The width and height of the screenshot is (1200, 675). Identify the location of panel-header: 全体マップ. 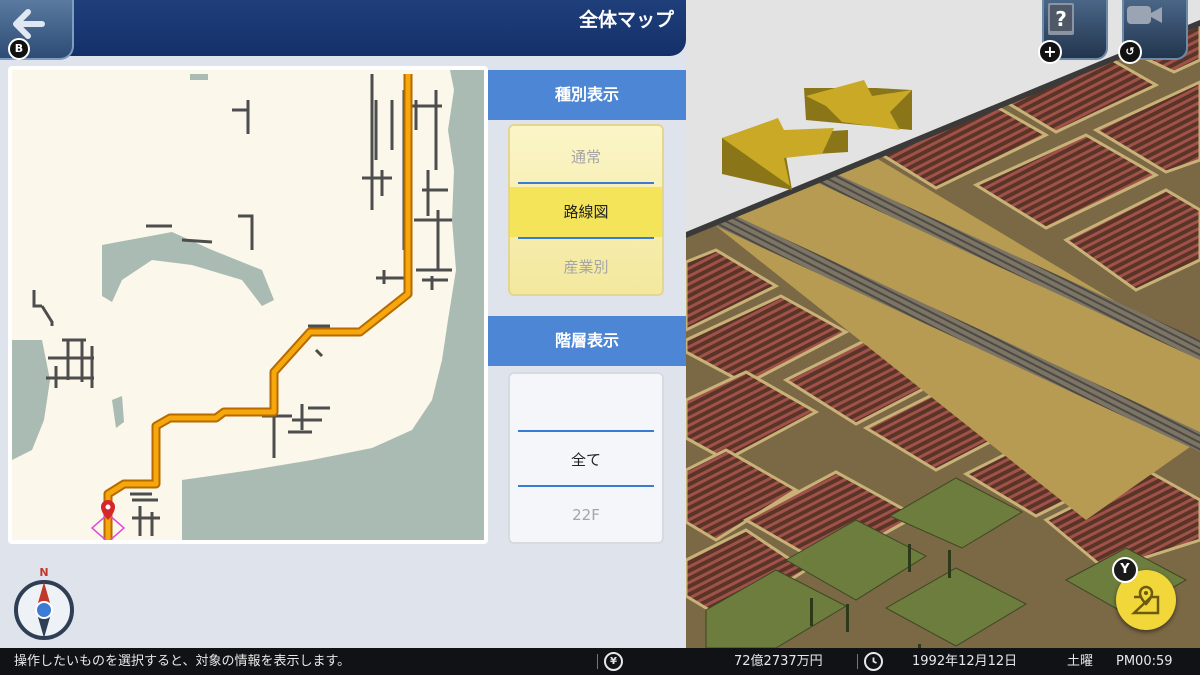
(343, 28).